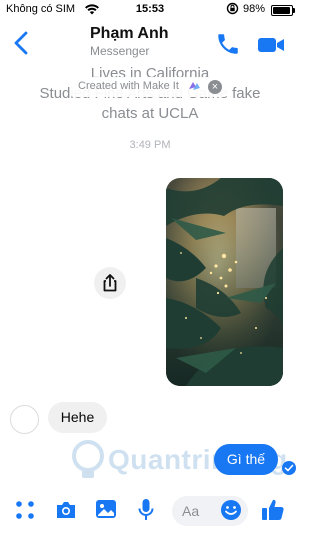  I want to click on audio-call-button, so click(228, 44).